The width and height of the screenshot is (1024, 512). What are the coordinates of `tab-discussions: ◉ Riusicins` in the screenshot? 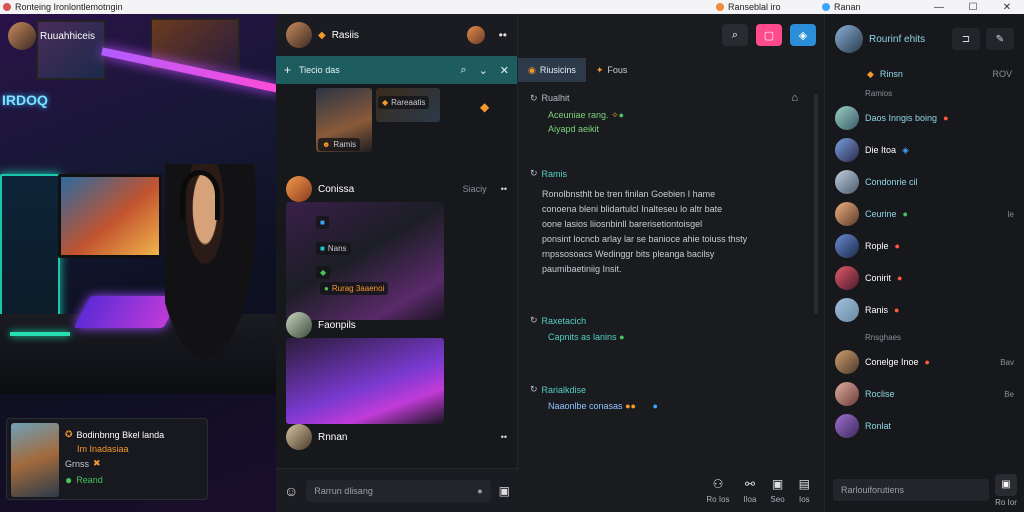 It's located at (552, 70).